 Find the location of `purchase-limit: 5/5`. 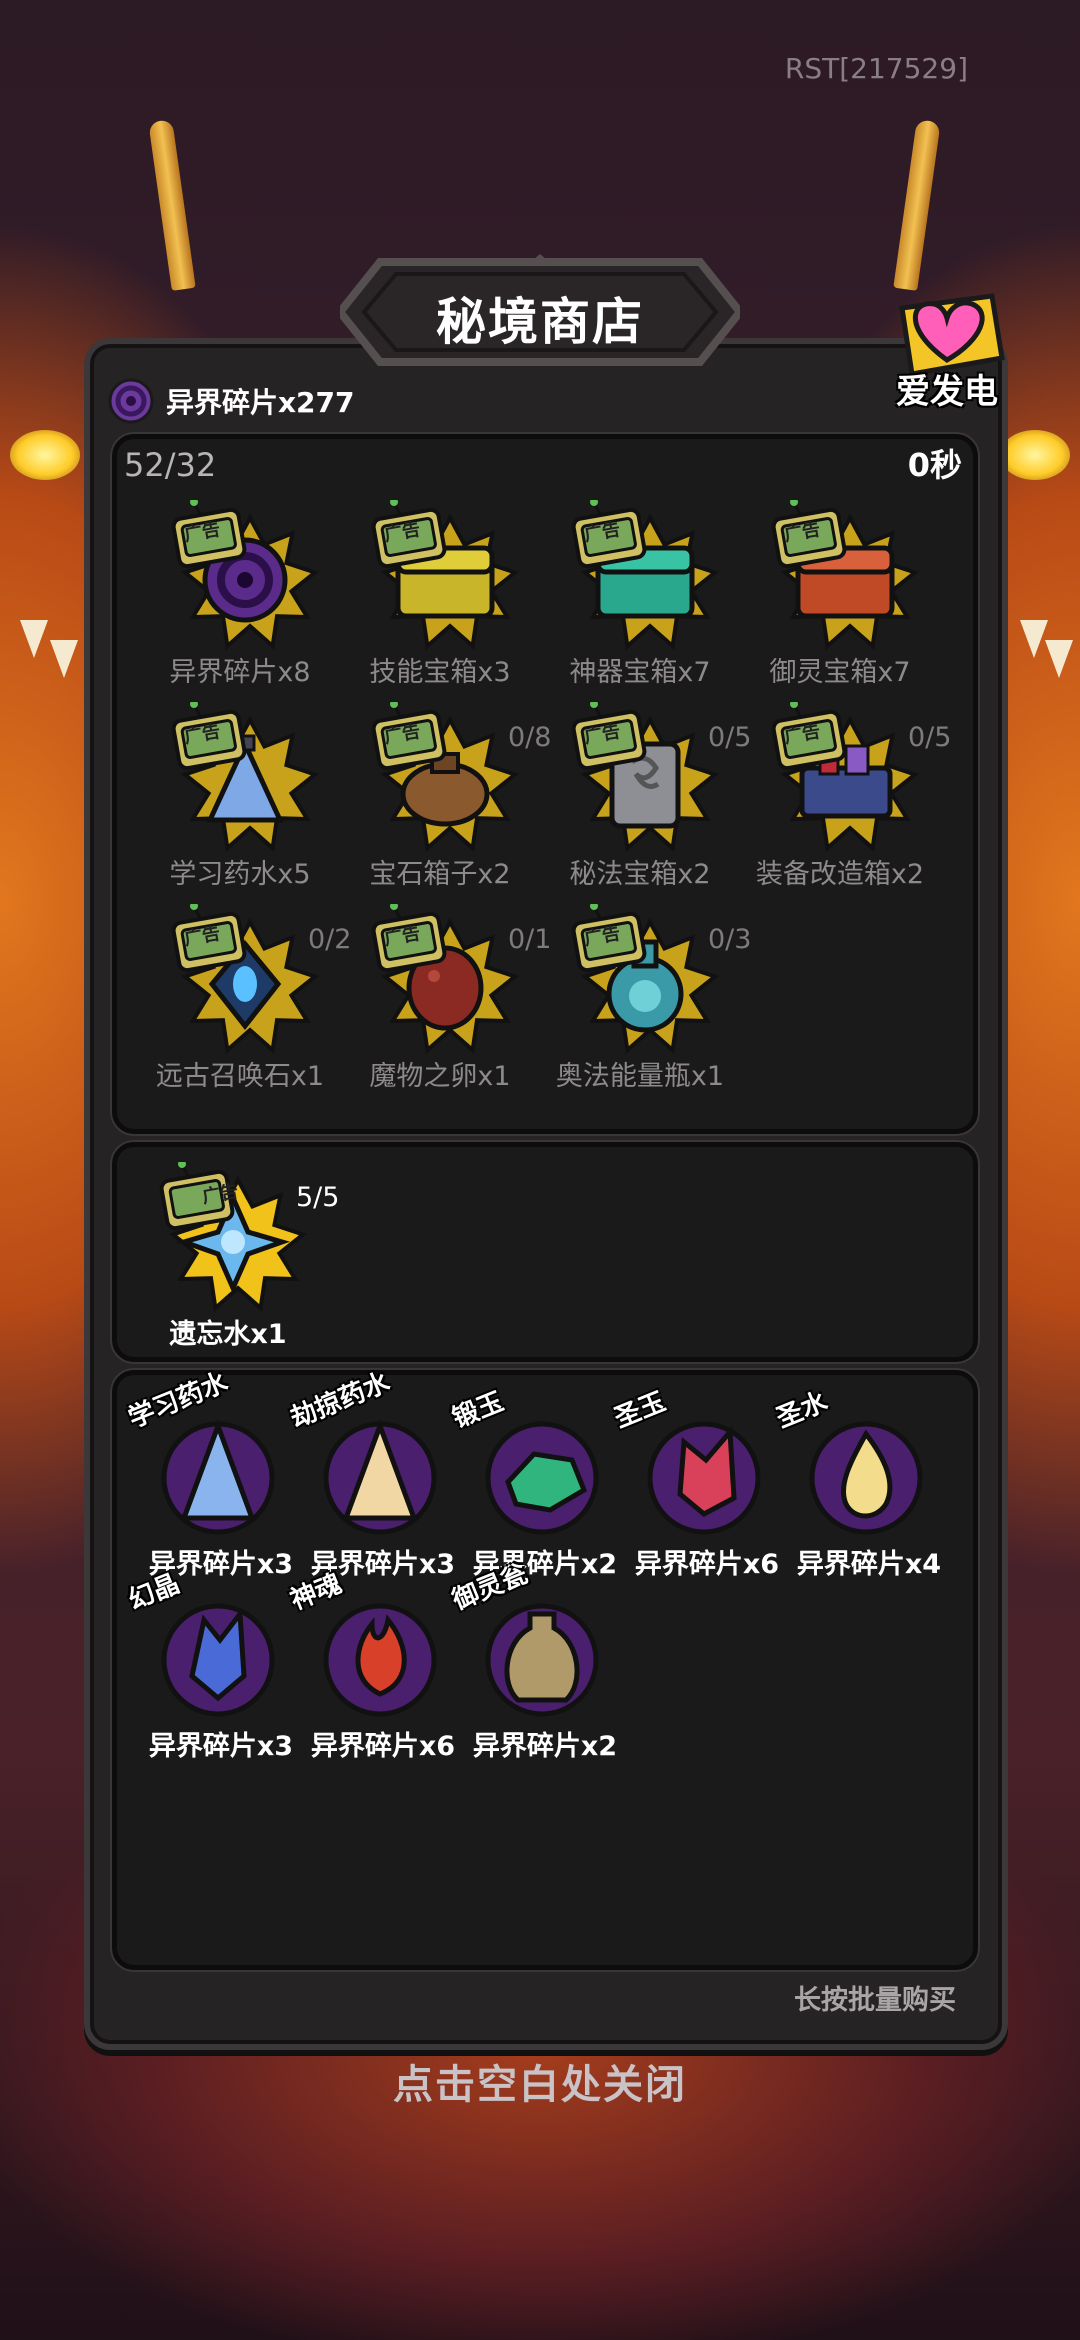

purchase-limit: 5/5 is located at coordinates (318, 1197).